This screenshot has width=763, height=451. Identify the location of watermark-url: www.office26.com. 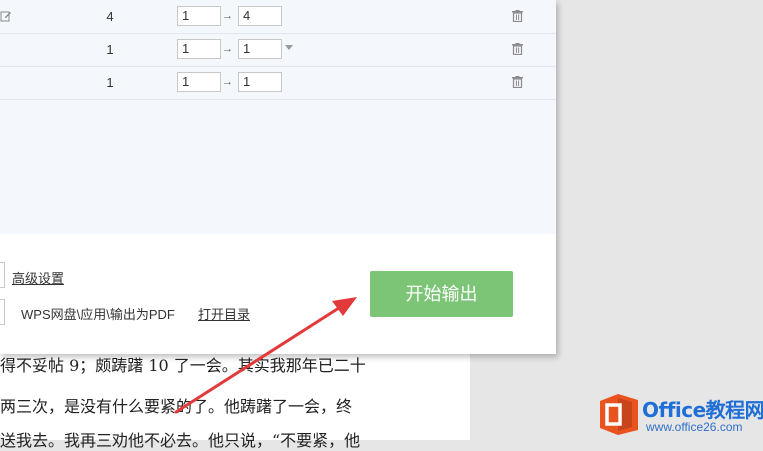
(694, 427).